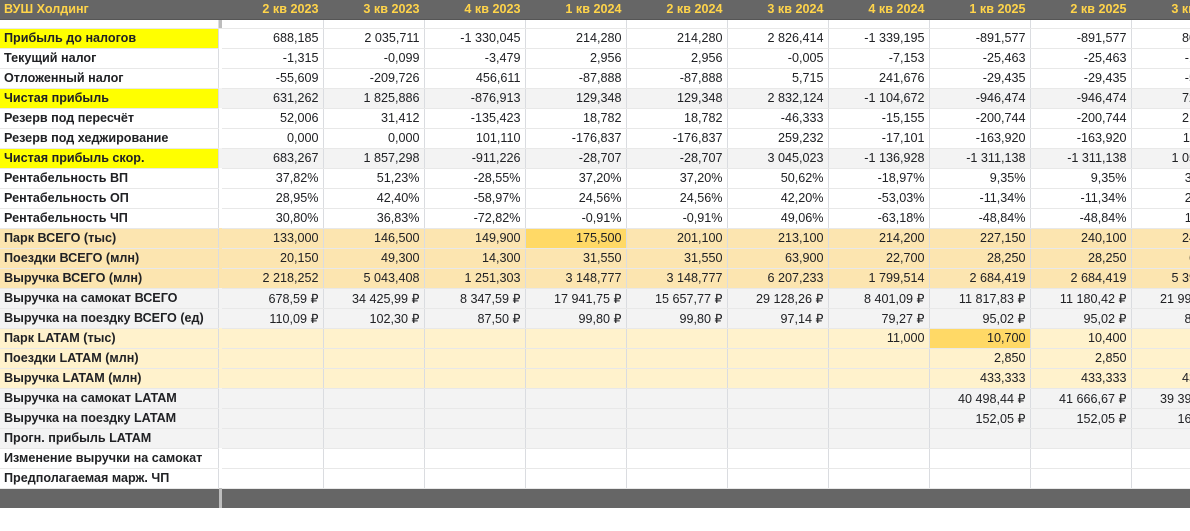 The height and width of the screenshot is (531, 1190). Describe the element at coordinates (980, 178) in the screenshot. I see `value-cell: 9,35%` at that location.